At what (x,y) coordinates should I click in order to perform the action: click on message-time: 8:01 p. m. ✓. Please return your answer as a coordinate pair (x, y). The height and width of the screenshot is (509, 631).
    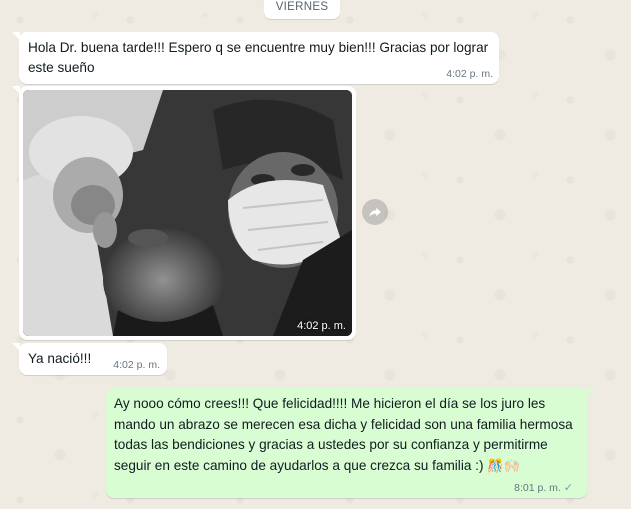
    Looking at the image, I should click on (543, 487).